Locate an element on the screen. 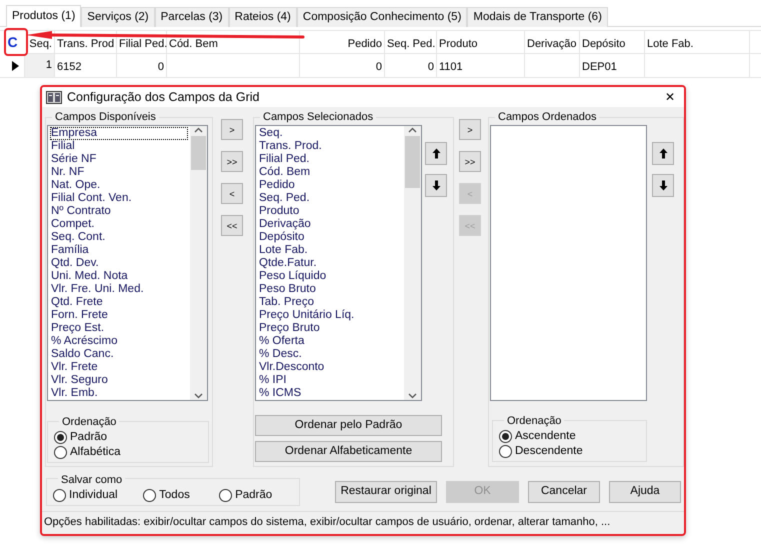  column-header: Trans. Prod is located at coordinates (85, 44).